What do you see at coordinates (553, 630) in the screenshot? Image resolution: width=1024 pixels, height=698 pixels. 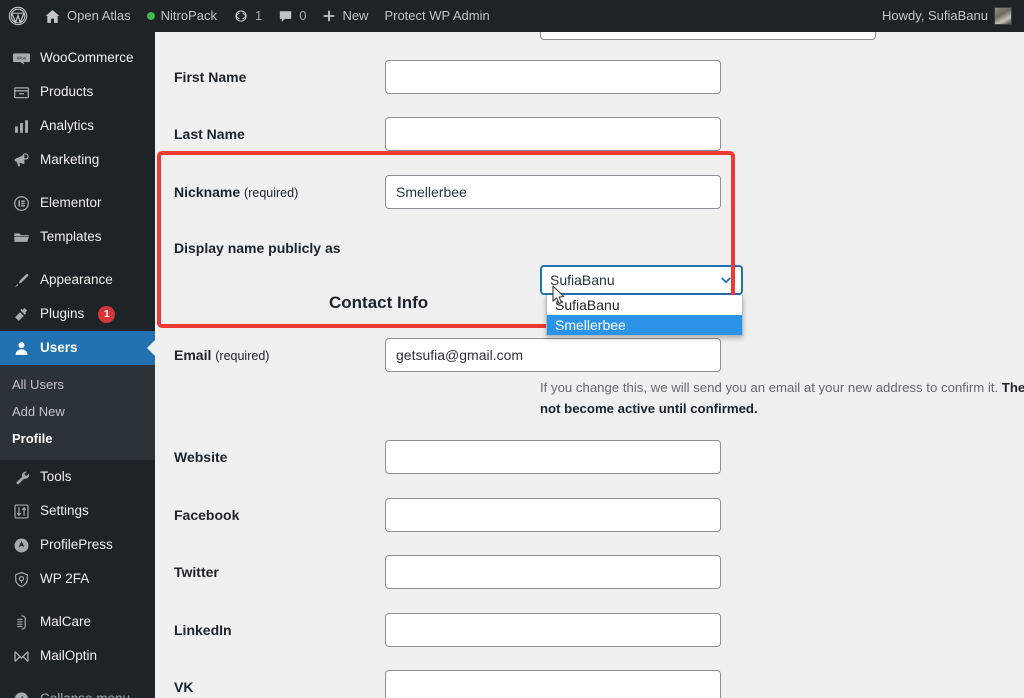 I see `linkedin-input` at bounding box center [553, 630].